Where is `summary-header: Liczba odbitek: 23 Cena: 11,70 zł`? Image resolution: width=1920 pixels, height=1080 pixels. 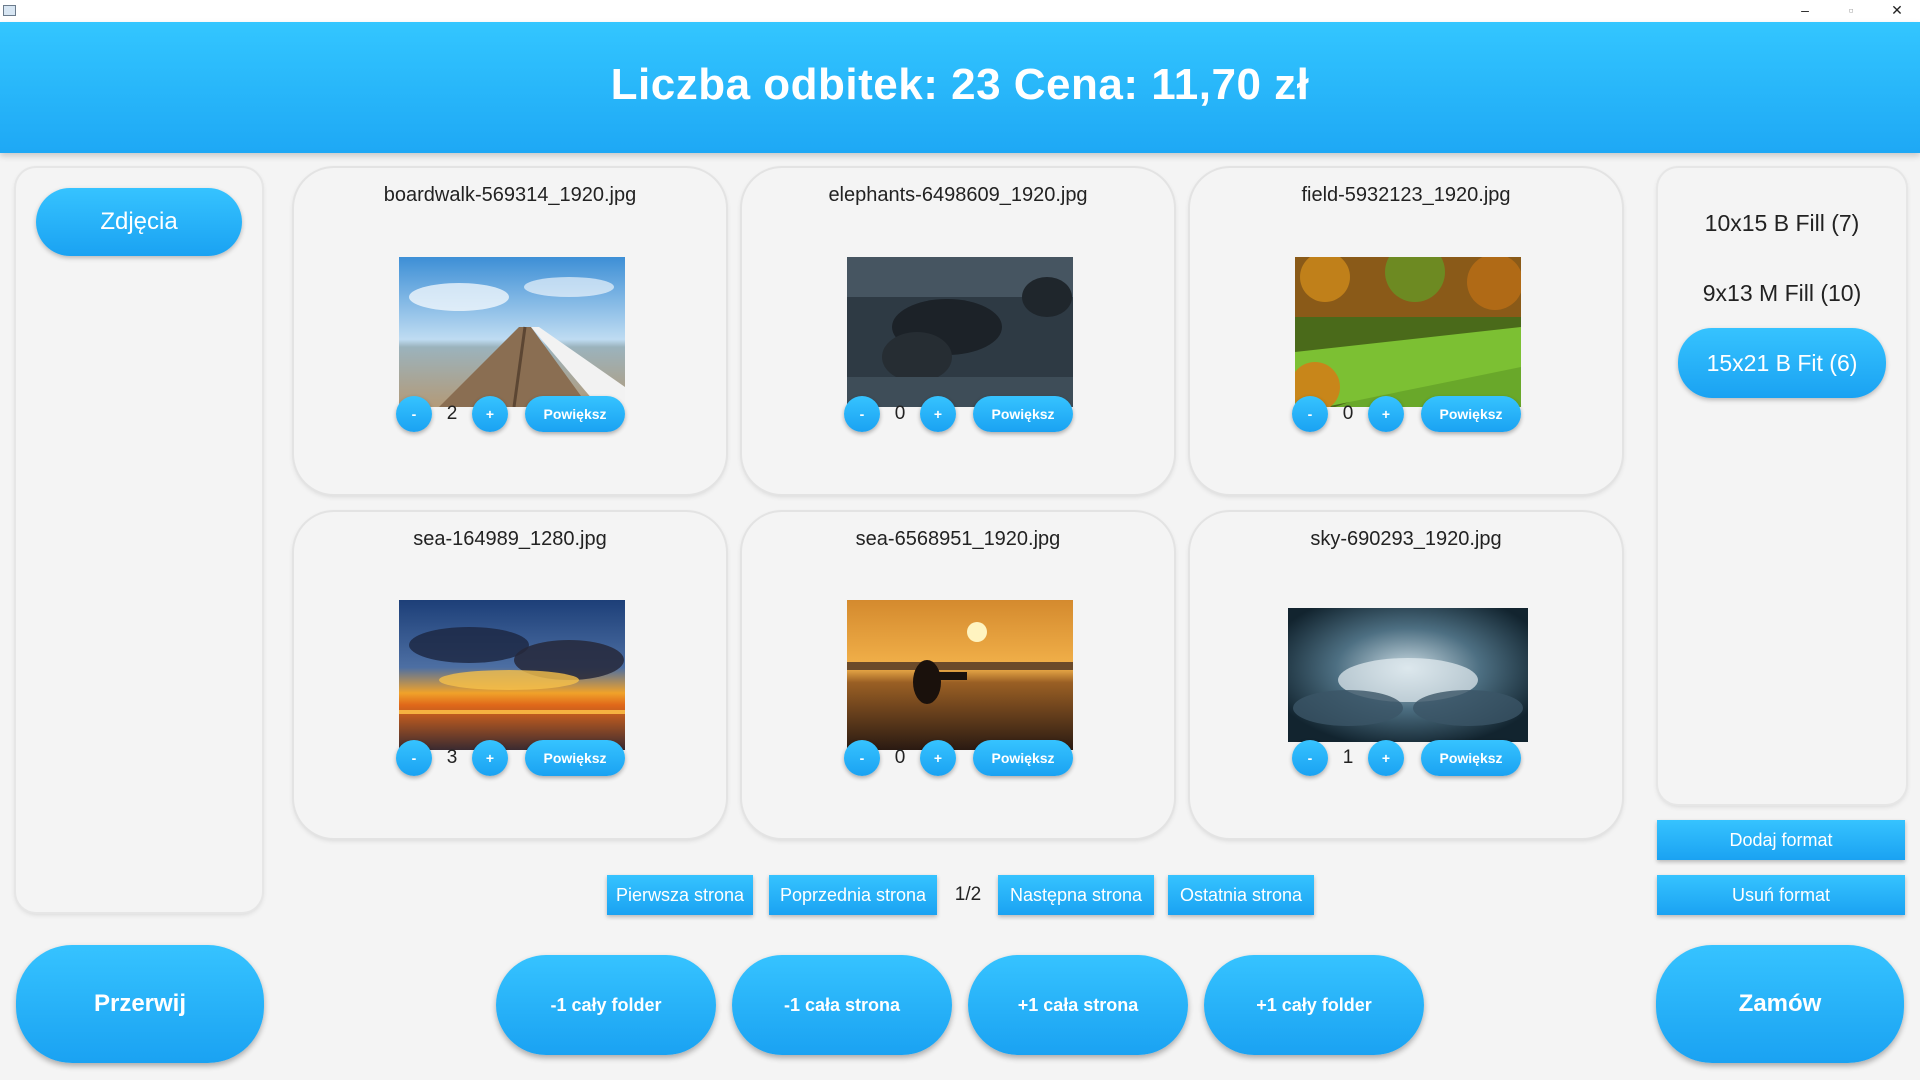
summary-header: Liczba odbitek: 23 Cena: 11,70 zł is located at coordinates (960, 87).